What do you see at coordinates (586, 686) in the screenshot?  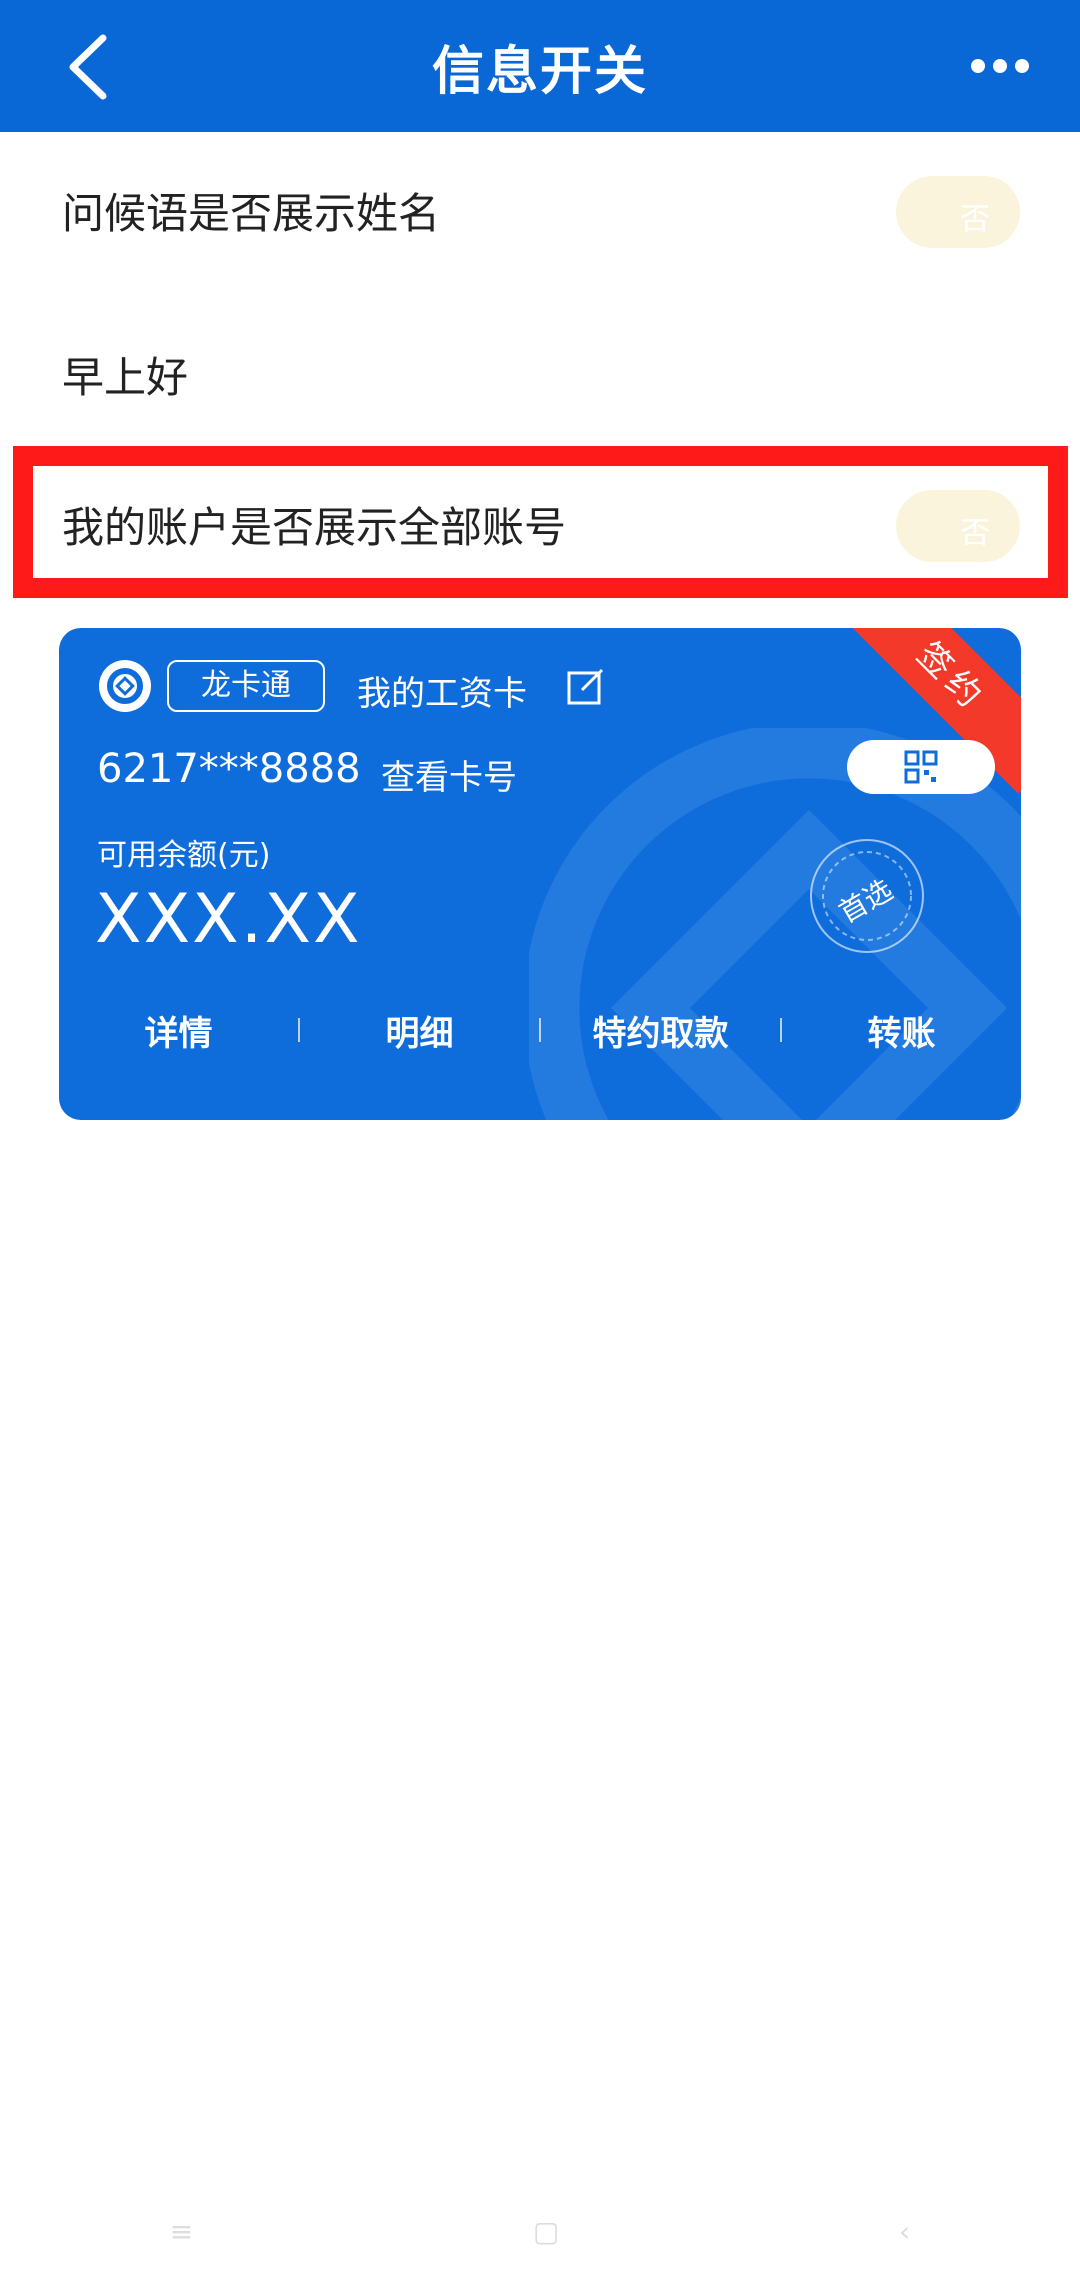 I see `edit-icon` at bounding box center [586, 686].